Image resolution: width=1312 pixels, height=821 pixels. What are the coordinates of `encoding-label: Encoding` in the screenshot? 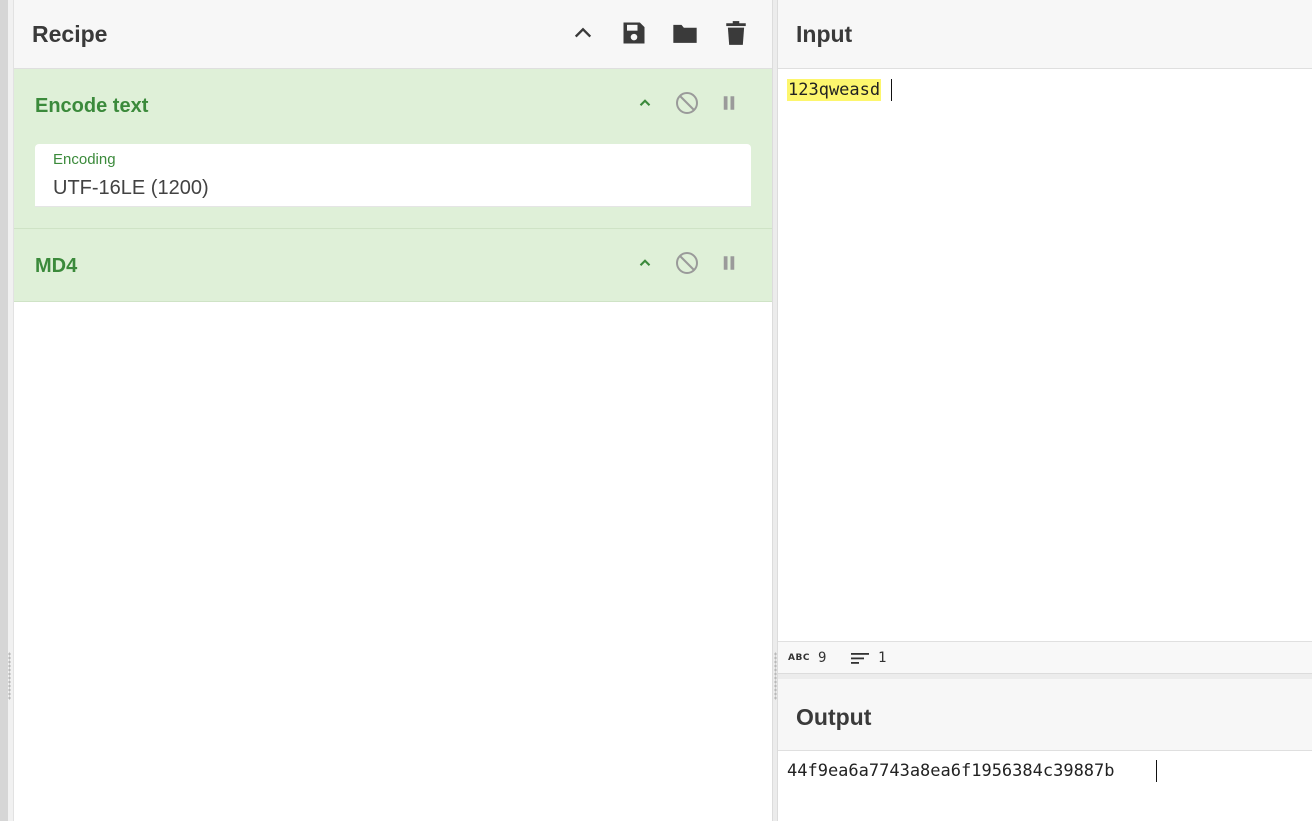 It's located at (84, 159).